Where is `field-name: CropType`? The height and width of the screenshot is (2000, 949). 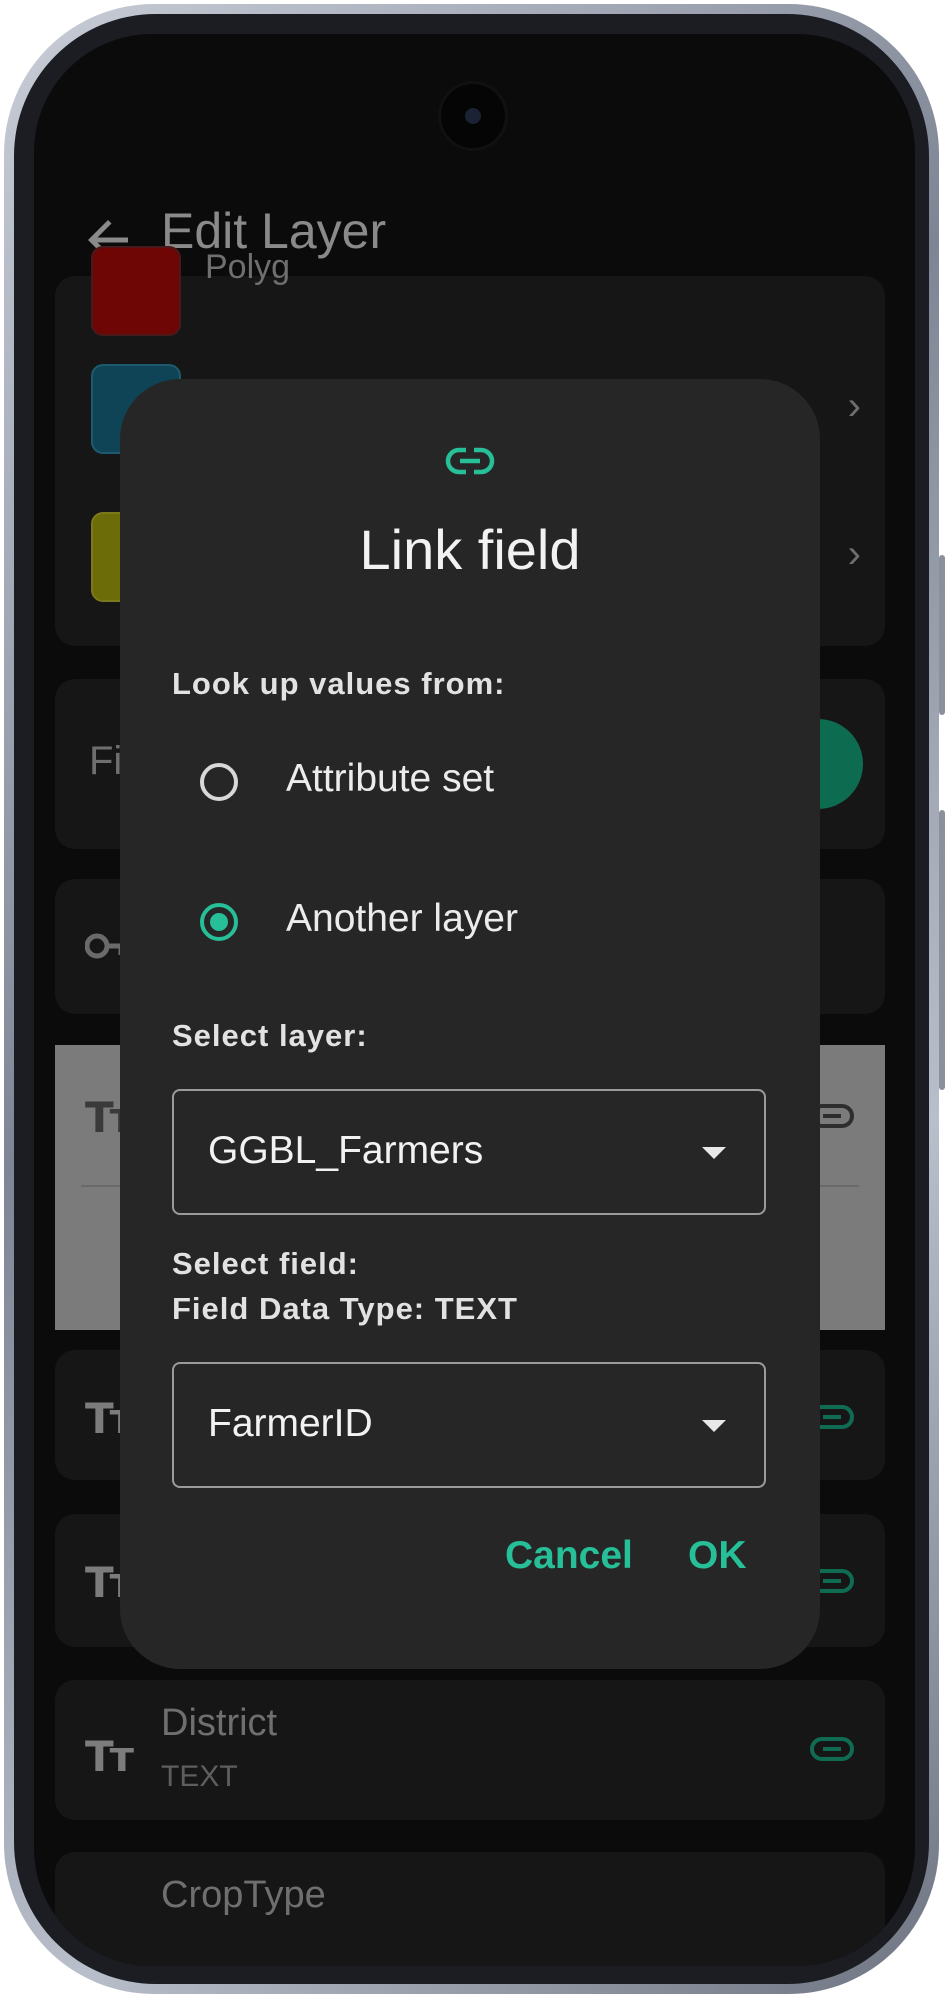
field-name: CropType is located at coordinates (243, 1895).